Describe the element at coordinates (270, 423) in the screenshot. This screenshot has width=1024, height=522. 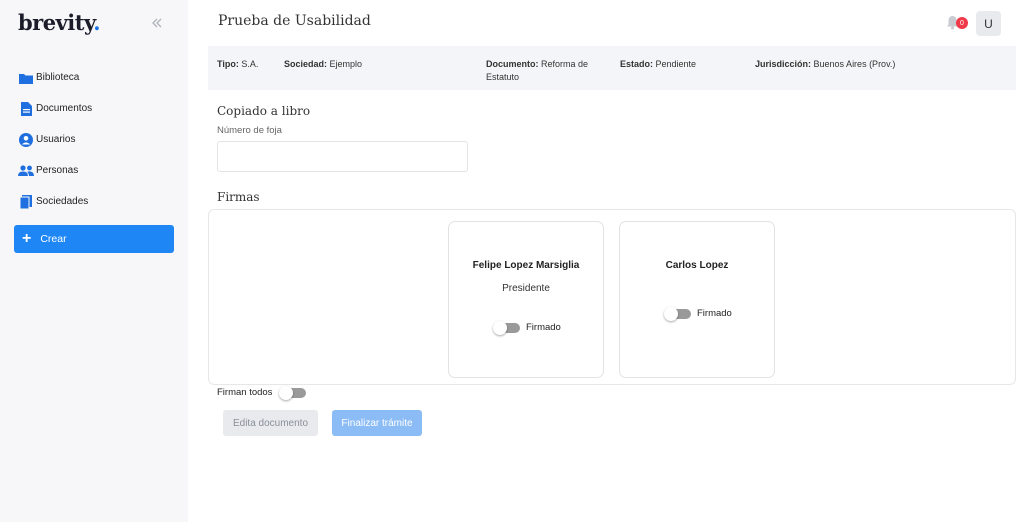
I see `edit-document-button: Edita documento` at that location.